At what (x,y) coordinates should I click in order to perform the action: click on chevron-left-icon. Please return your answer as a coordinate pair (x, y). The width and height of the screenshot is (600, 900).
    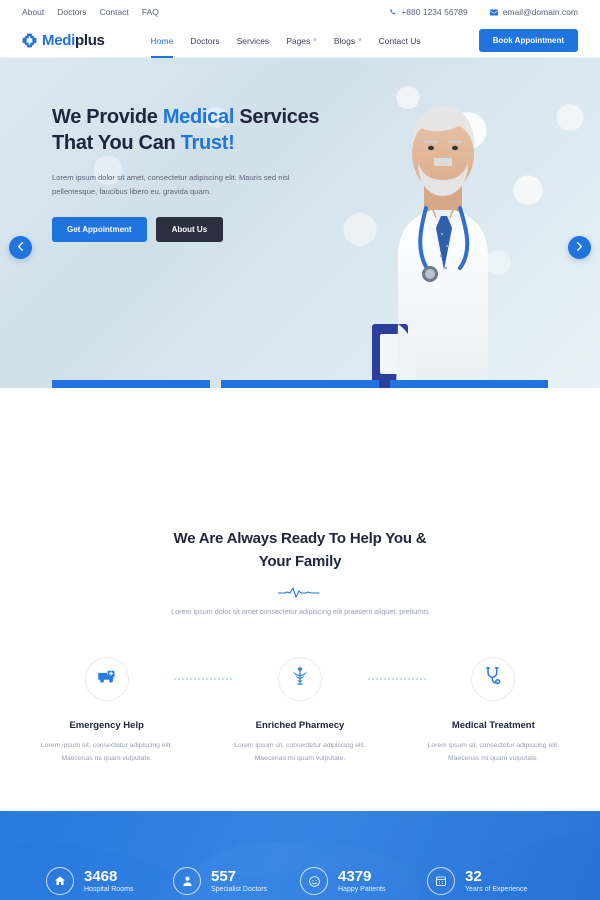
    Looking at the image, I should click on (20, 247).